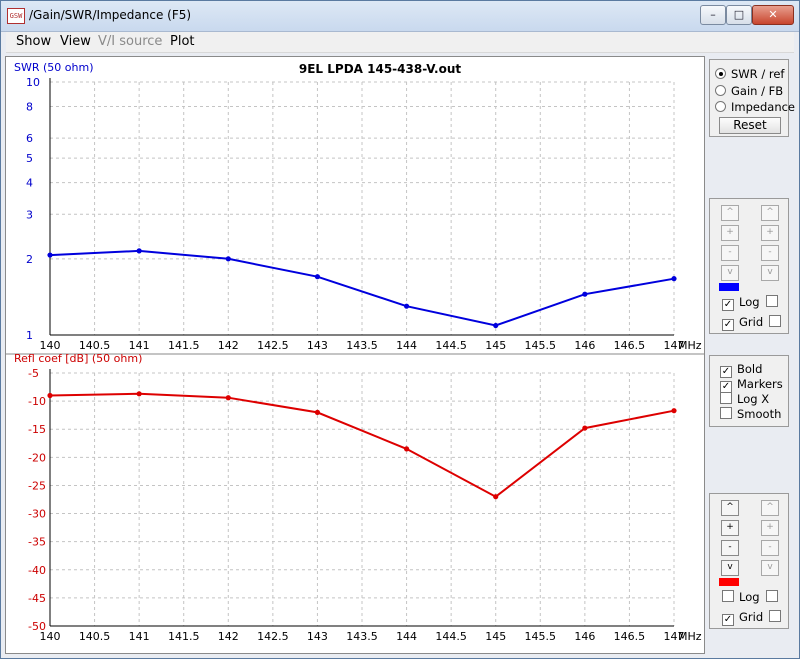  Describe the element at coordinates (752, 323) in the screenshot. I see `top-grid-checkbox: ✓ Grid` at that location.